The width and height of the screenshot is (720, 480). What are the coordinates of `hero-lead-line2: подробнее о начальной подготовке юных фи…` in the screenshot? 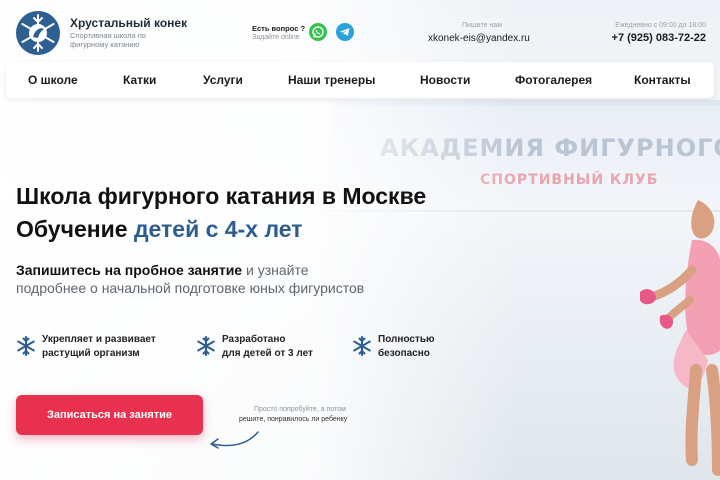 It's located at (190, 288).